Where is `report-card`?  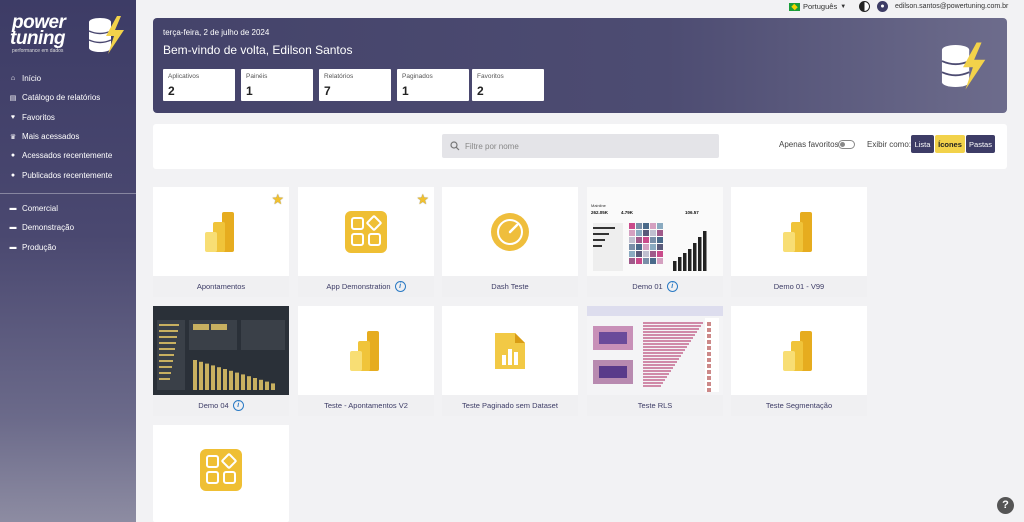 report-card is located at coordinates (221, 473).